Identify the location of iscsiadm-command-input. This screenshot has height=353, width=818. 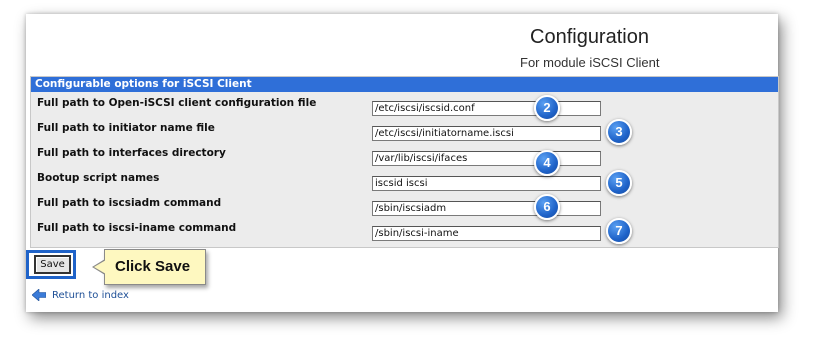
(486, 208).